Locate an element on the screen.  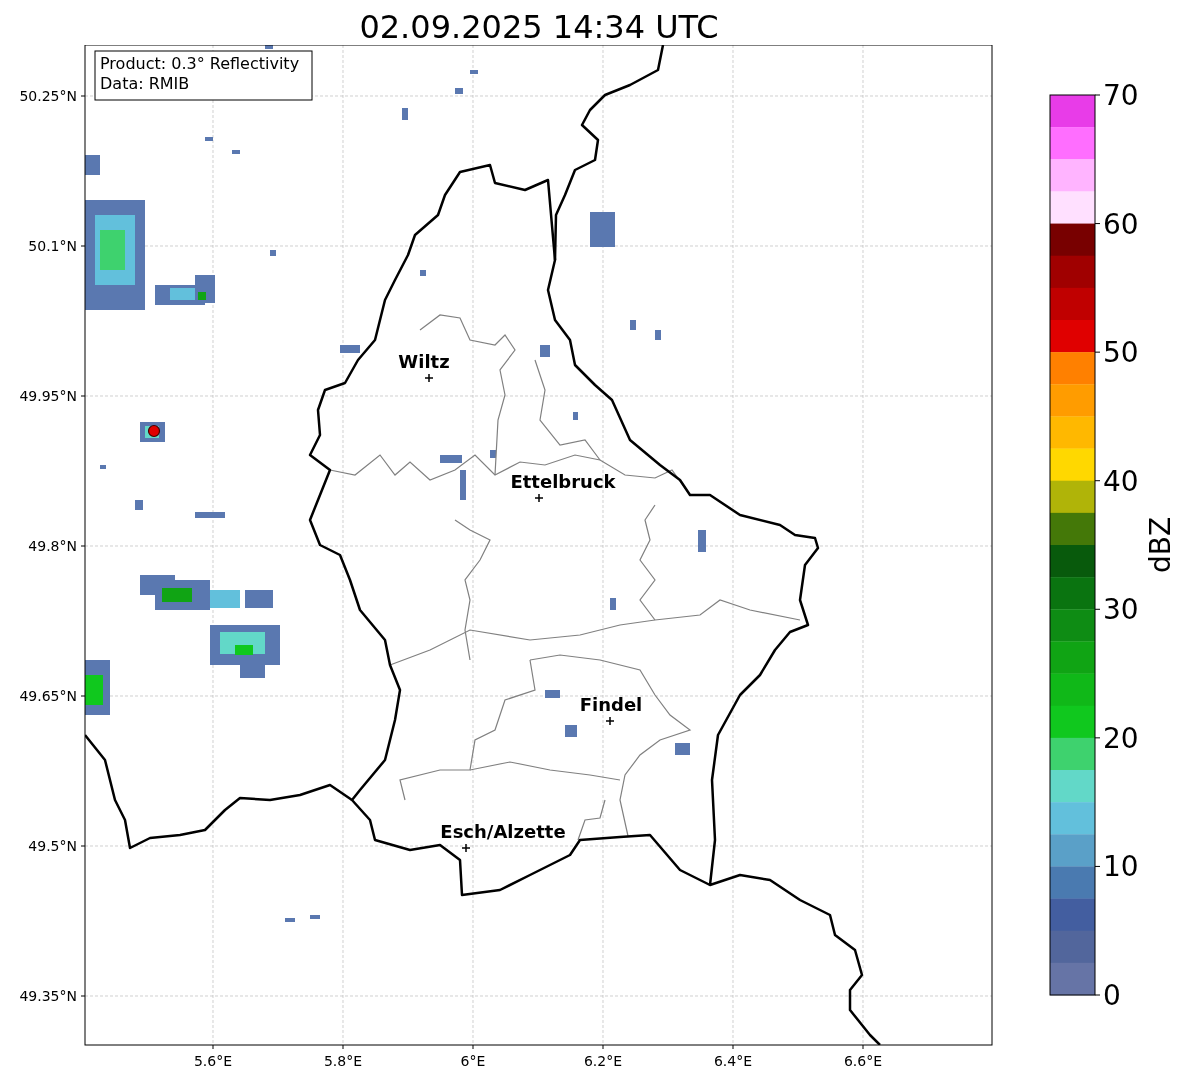
colorbar-tick-label: 10 is located at coordinates (1121, 867).